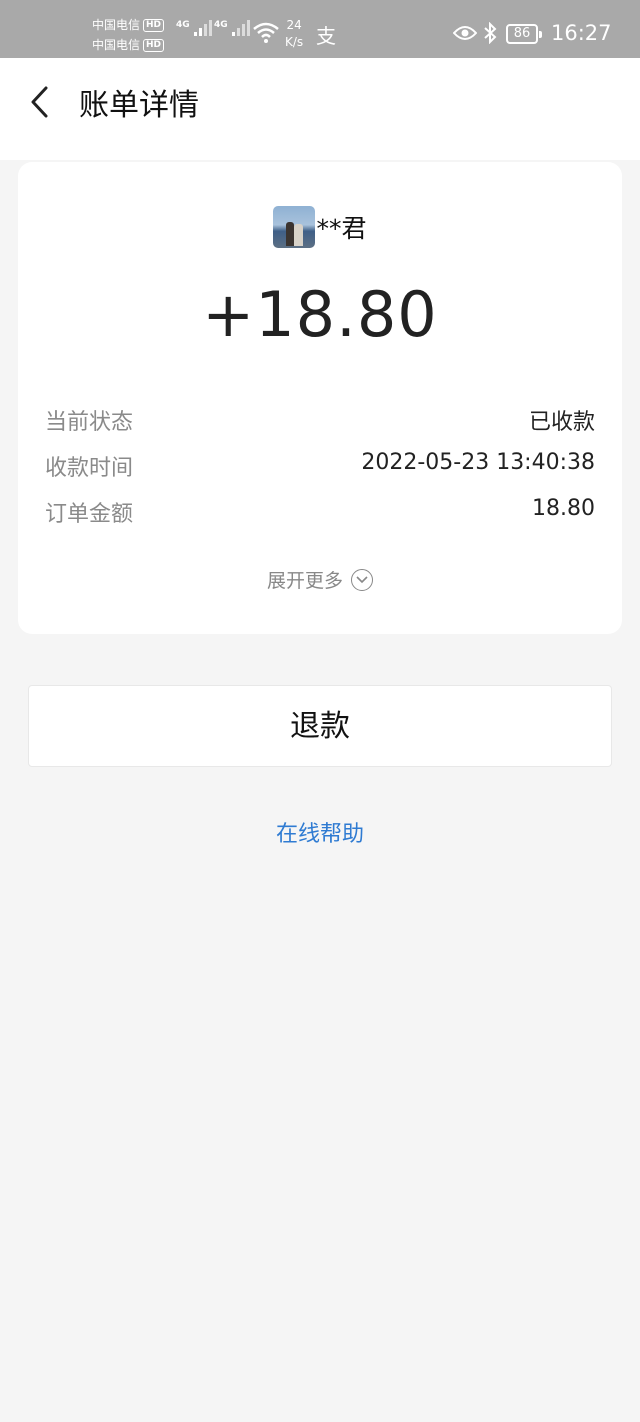  Describe the element at coordinates (266, 32) in the screenshot. I see `wifi-icon` at that location.